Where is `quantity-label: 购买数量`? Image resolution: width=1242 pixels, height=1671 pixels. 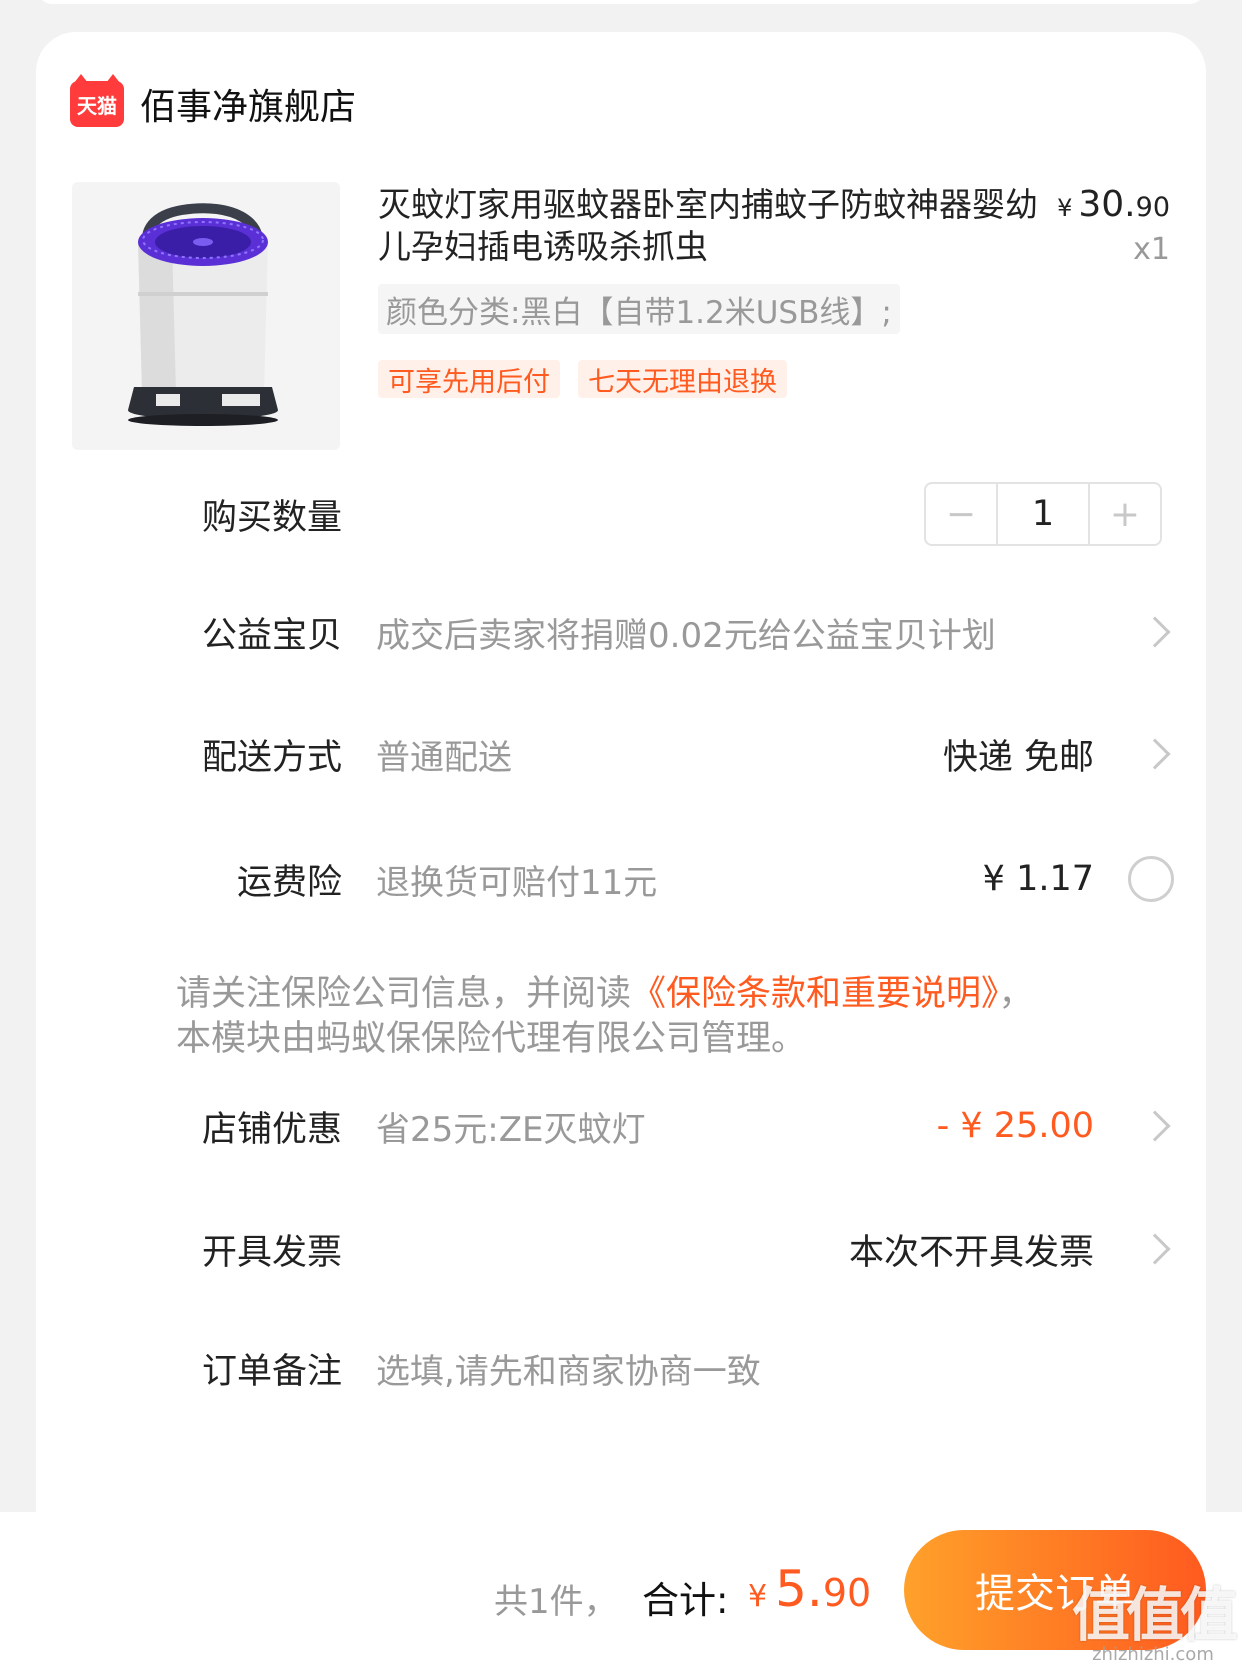 quantity-label: 购买数量 is located at coordinates (271, 517).